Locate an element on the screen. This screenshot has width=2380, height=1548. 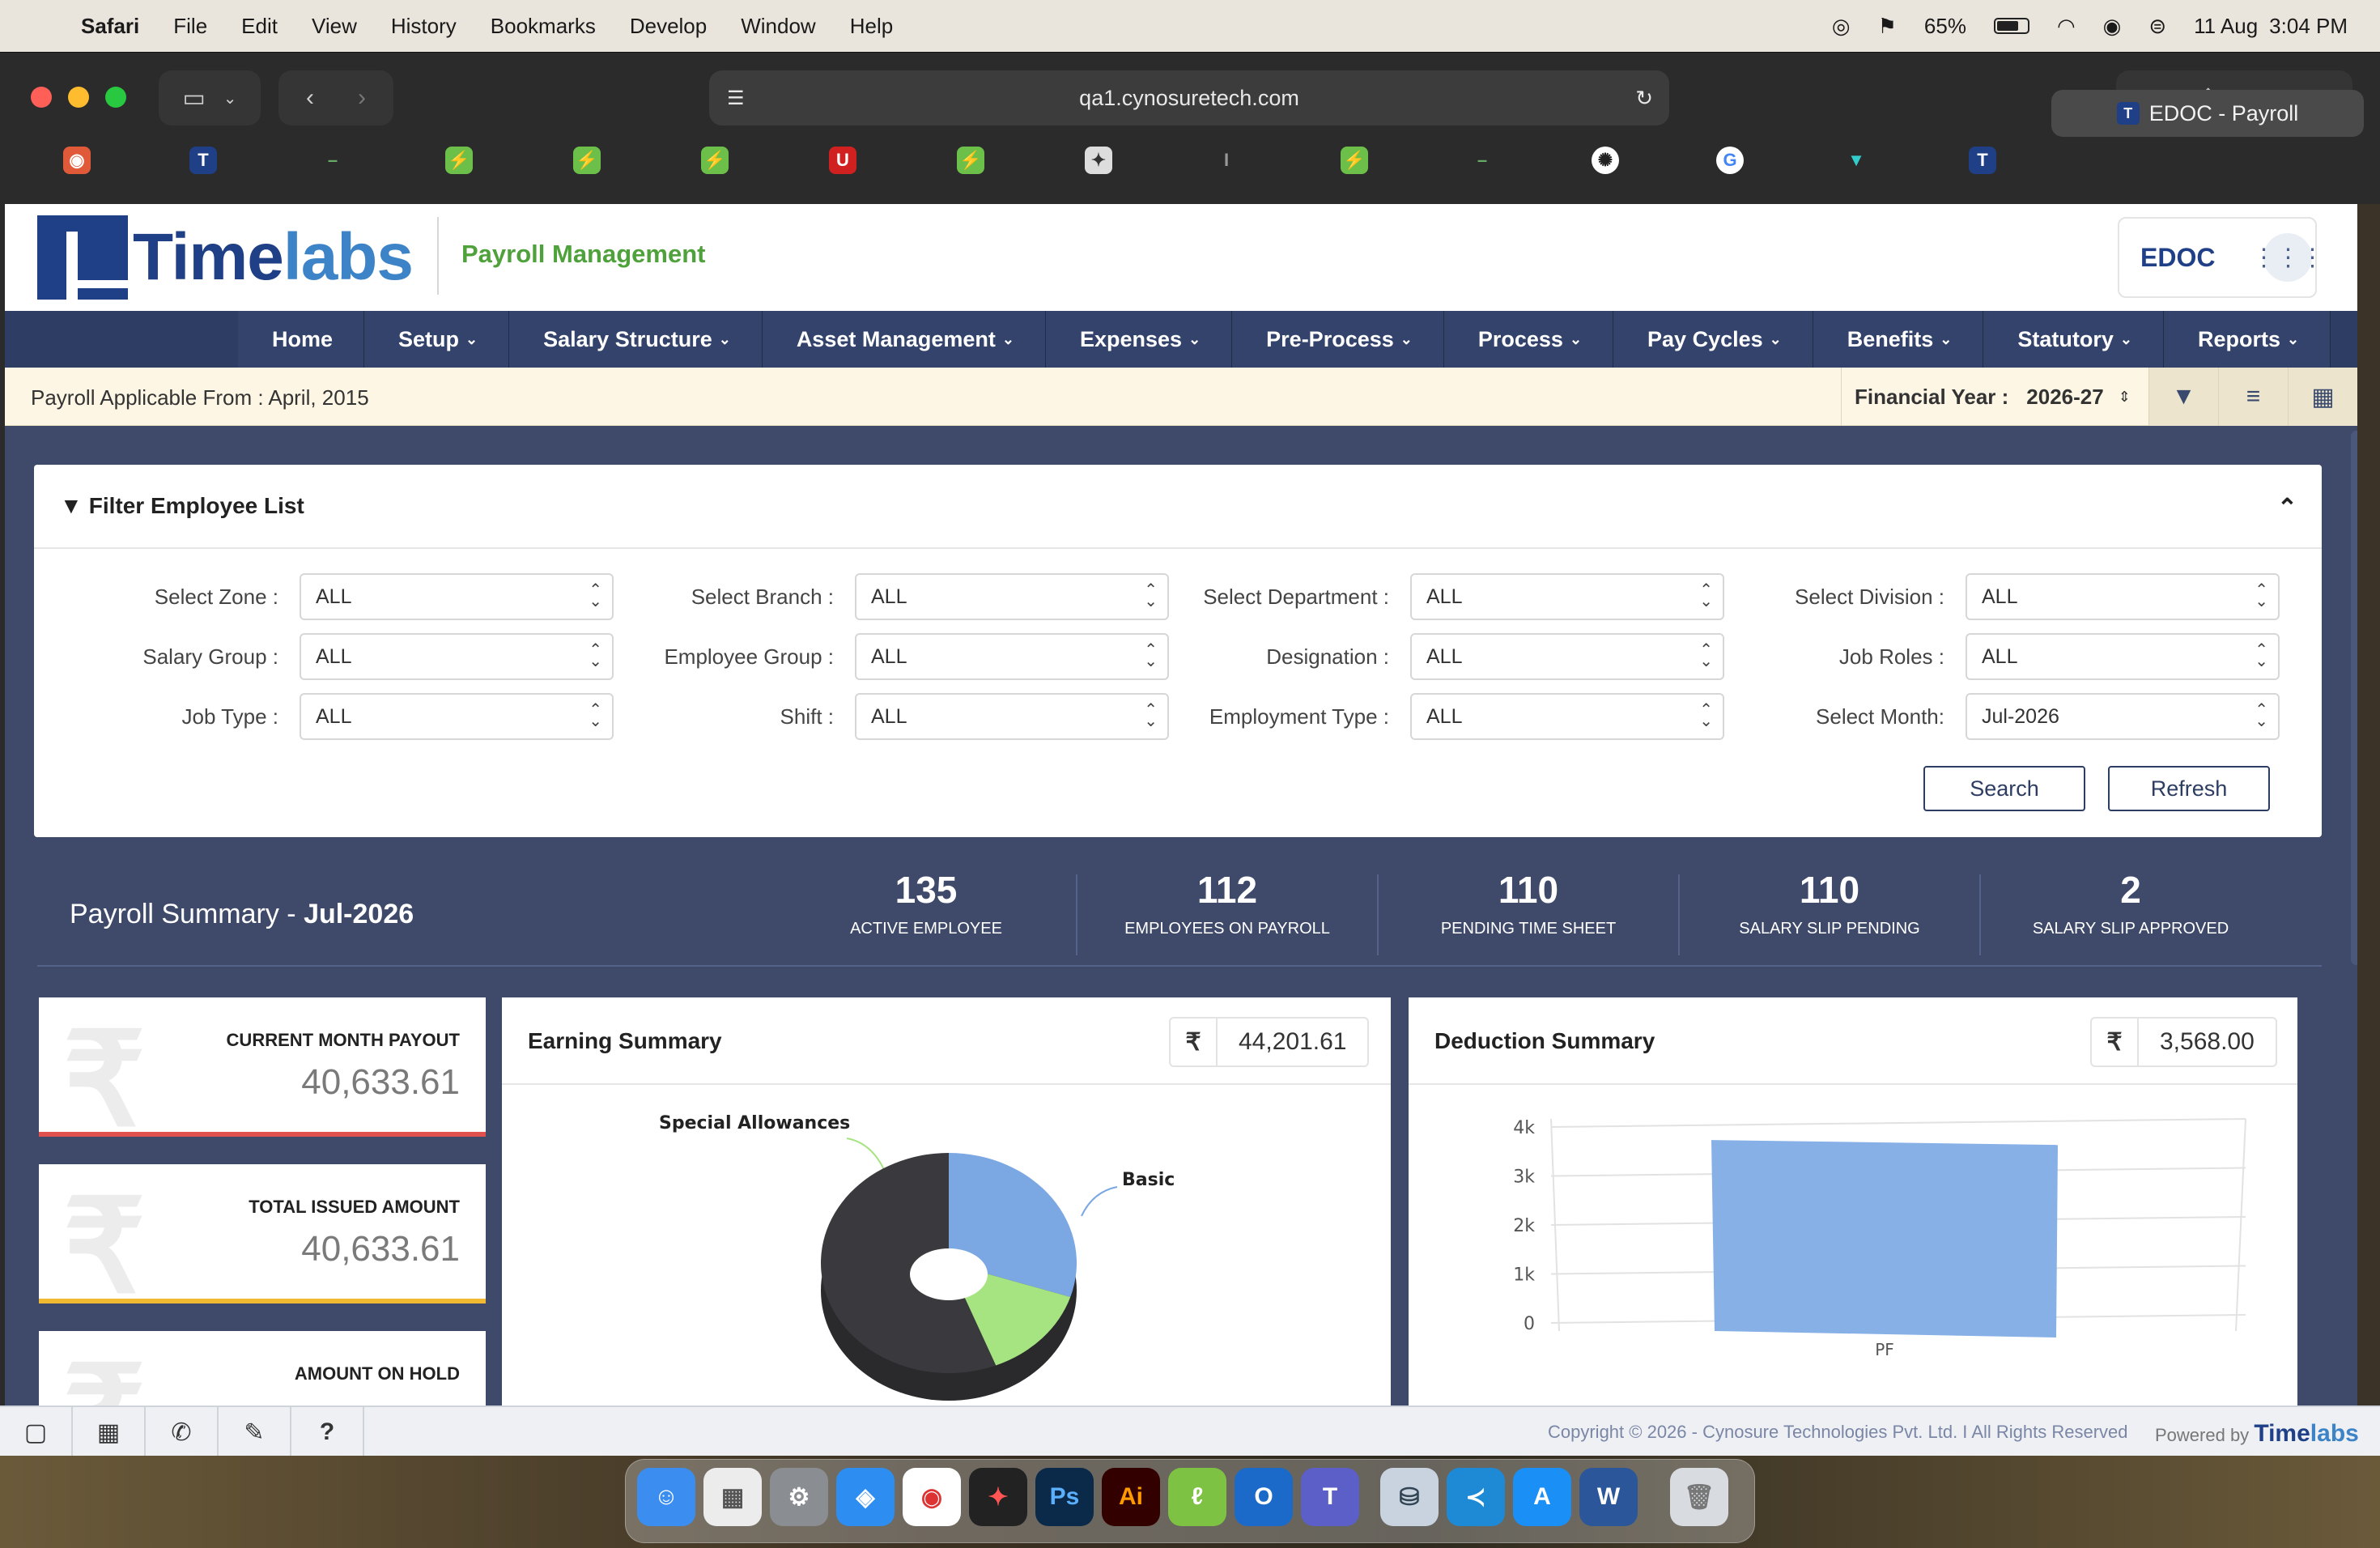
tenant-switcher: EDOC ⋮⋮⋮ is located at coordinates (2221, 257).